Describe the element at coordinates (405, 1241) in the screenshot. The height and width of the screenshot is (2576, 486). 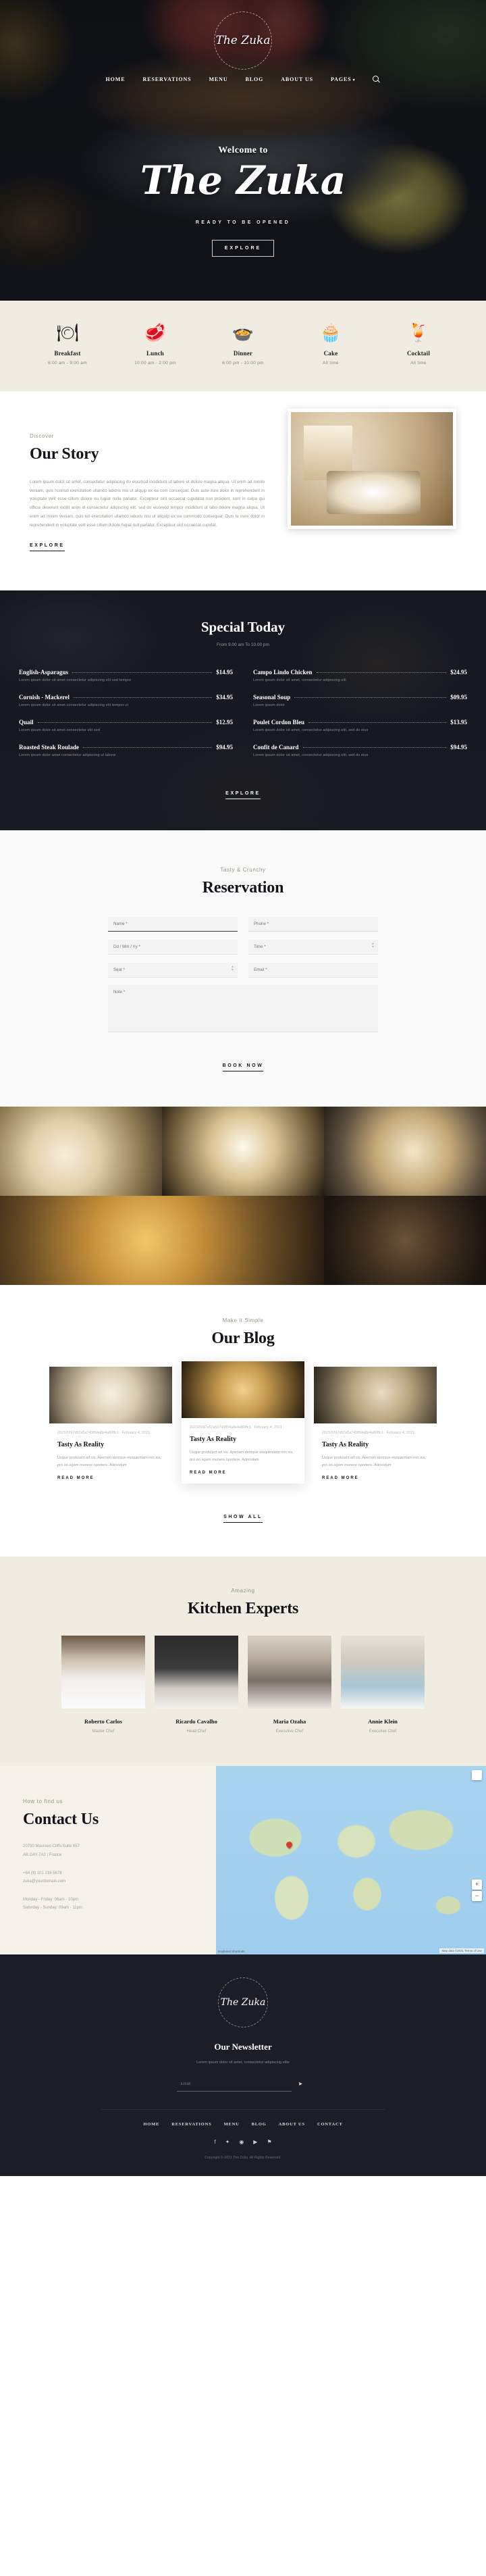
I see `gallery-image-cookies` at that location.